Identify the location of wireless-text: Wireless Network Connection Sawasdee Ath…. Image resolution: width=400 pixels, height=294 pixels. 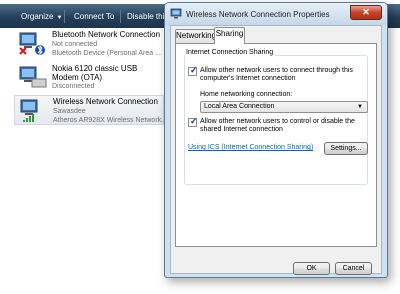
(110, 111).